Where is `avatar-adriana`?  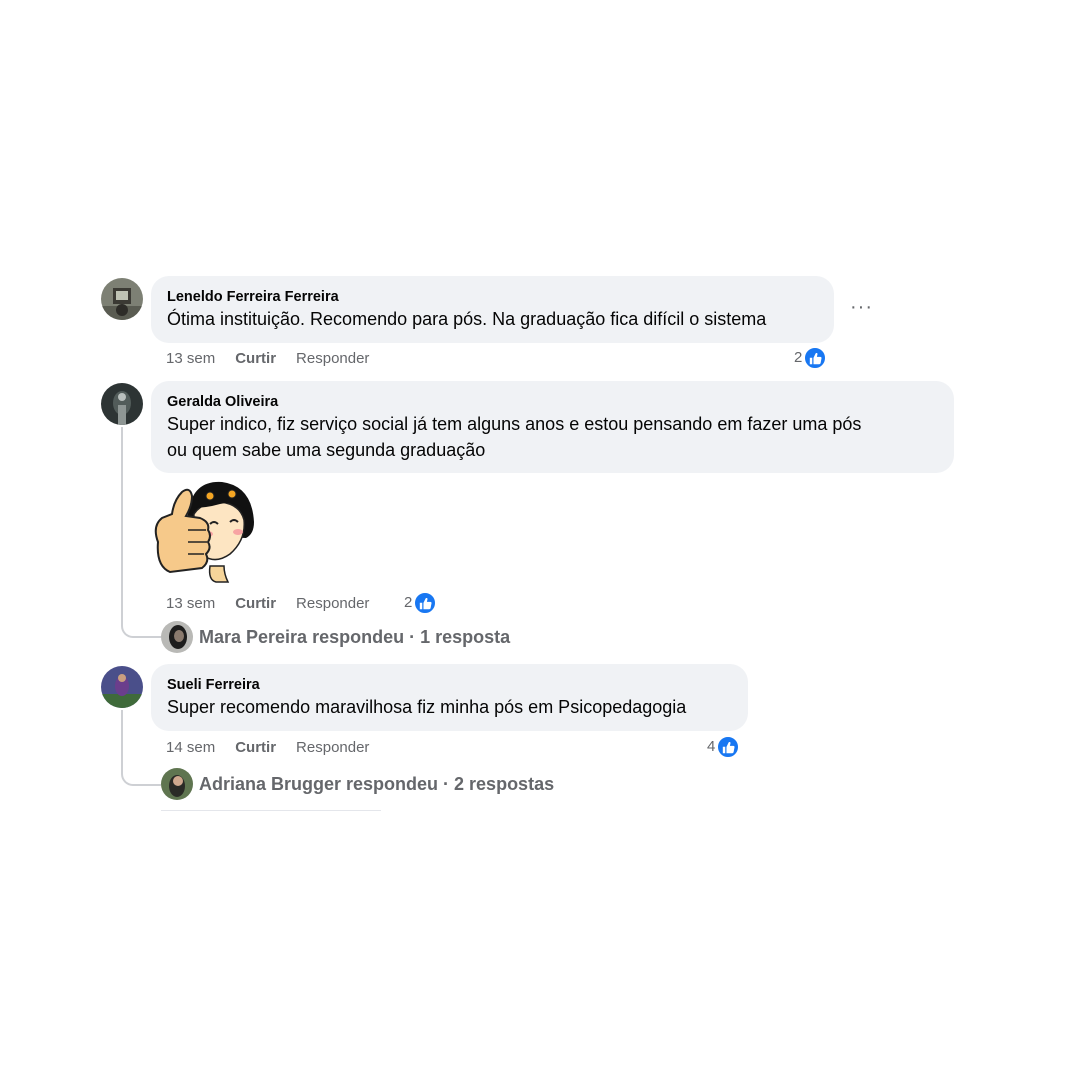
avatar-adriana is located at coordinates (177, 784).